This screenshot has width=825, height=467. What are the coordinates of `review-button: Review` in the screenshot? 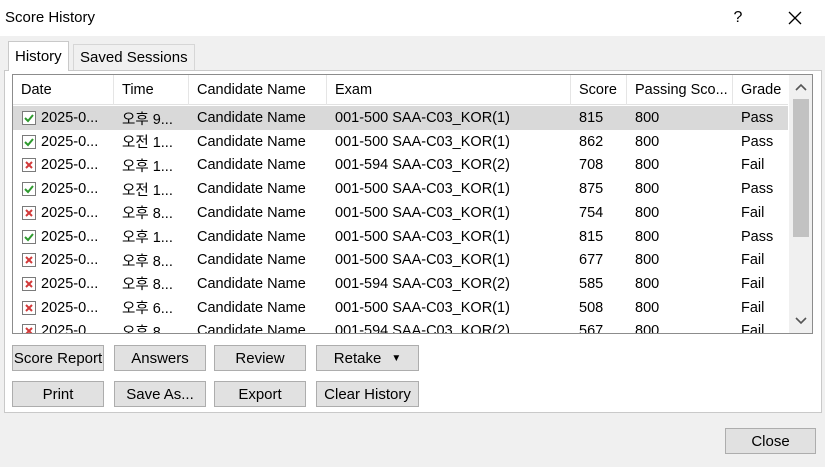 It's located at (260, 358).